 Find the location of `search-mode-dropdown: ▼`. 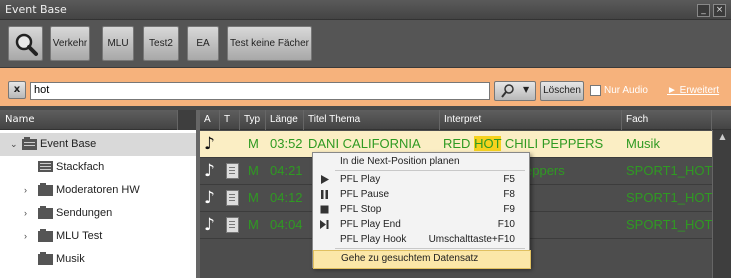

search-mode-dropdown: ▼ is located at coordinates (515, 91).